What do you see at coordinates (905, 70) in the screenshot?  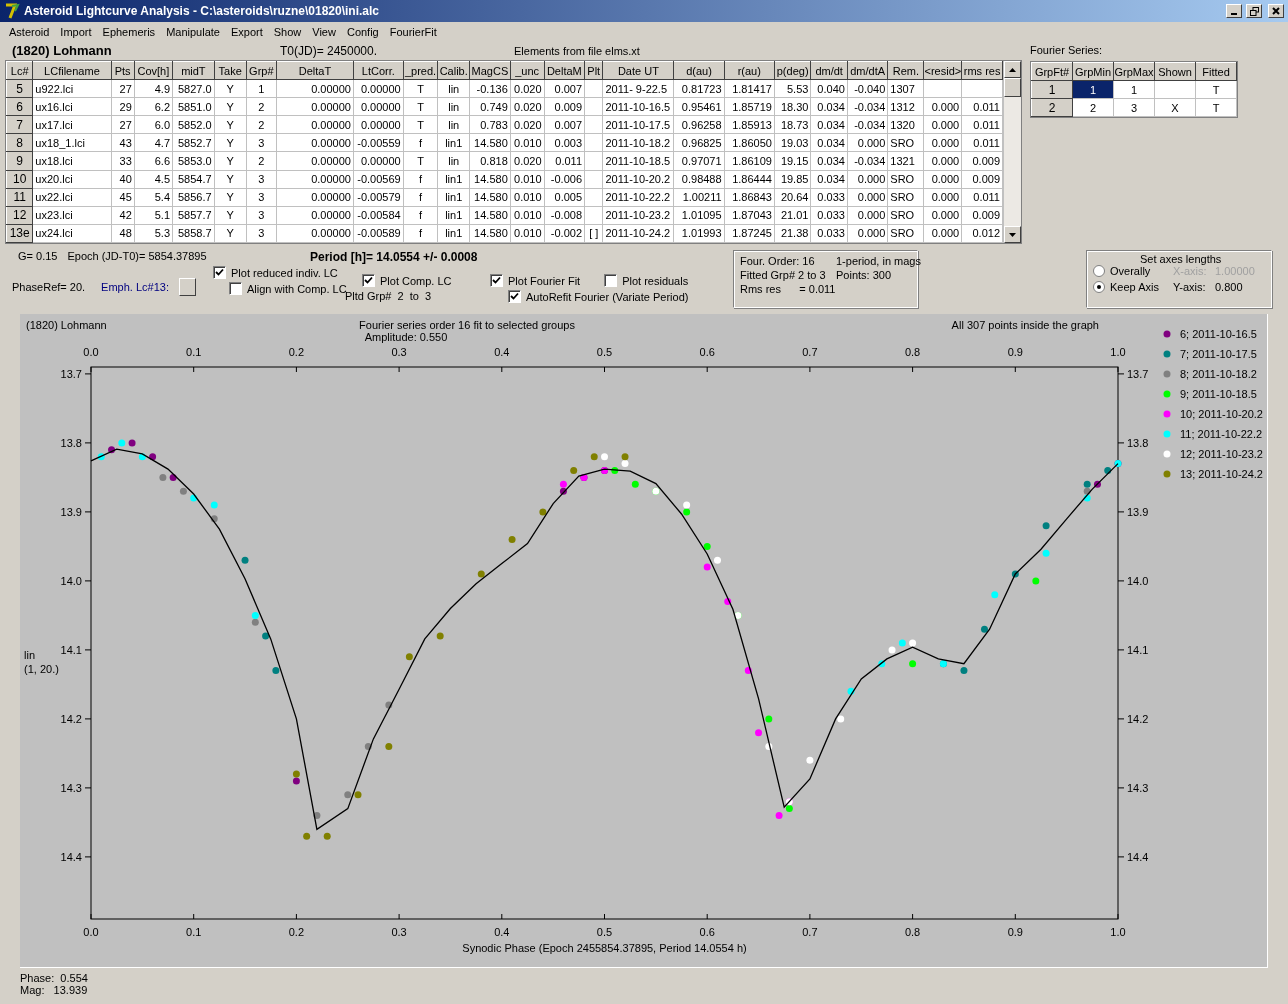 I see `column-header: Rem.` at bounding box center [905, 70].